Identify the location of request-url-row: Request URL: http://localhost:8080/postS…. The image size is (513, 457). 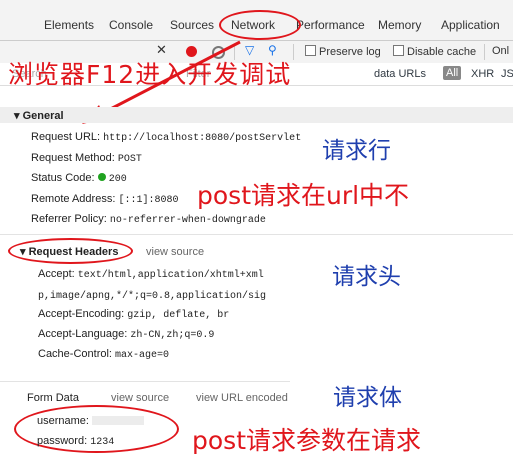
(166, 137).